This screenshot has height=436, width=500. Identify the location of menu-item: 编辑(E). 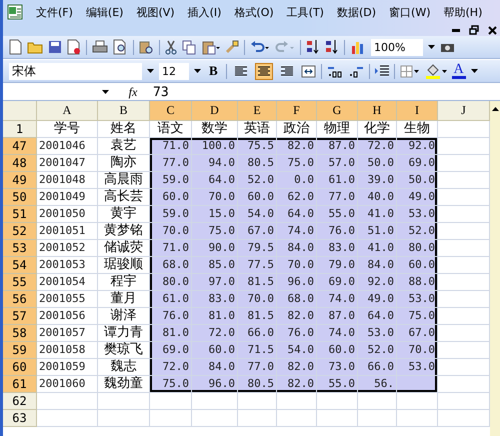
(105, 12).